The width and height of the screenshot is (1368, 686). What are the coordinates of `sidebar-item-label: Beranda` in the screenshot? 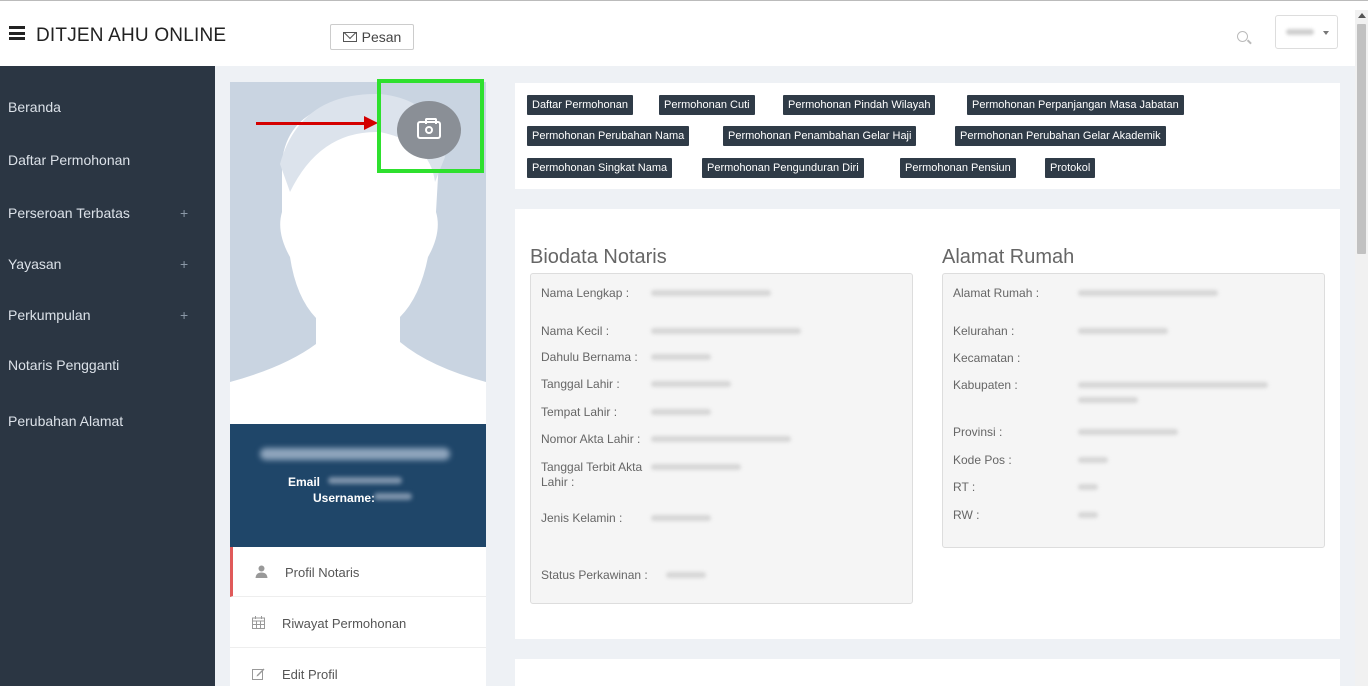 It's located at (34, 107).